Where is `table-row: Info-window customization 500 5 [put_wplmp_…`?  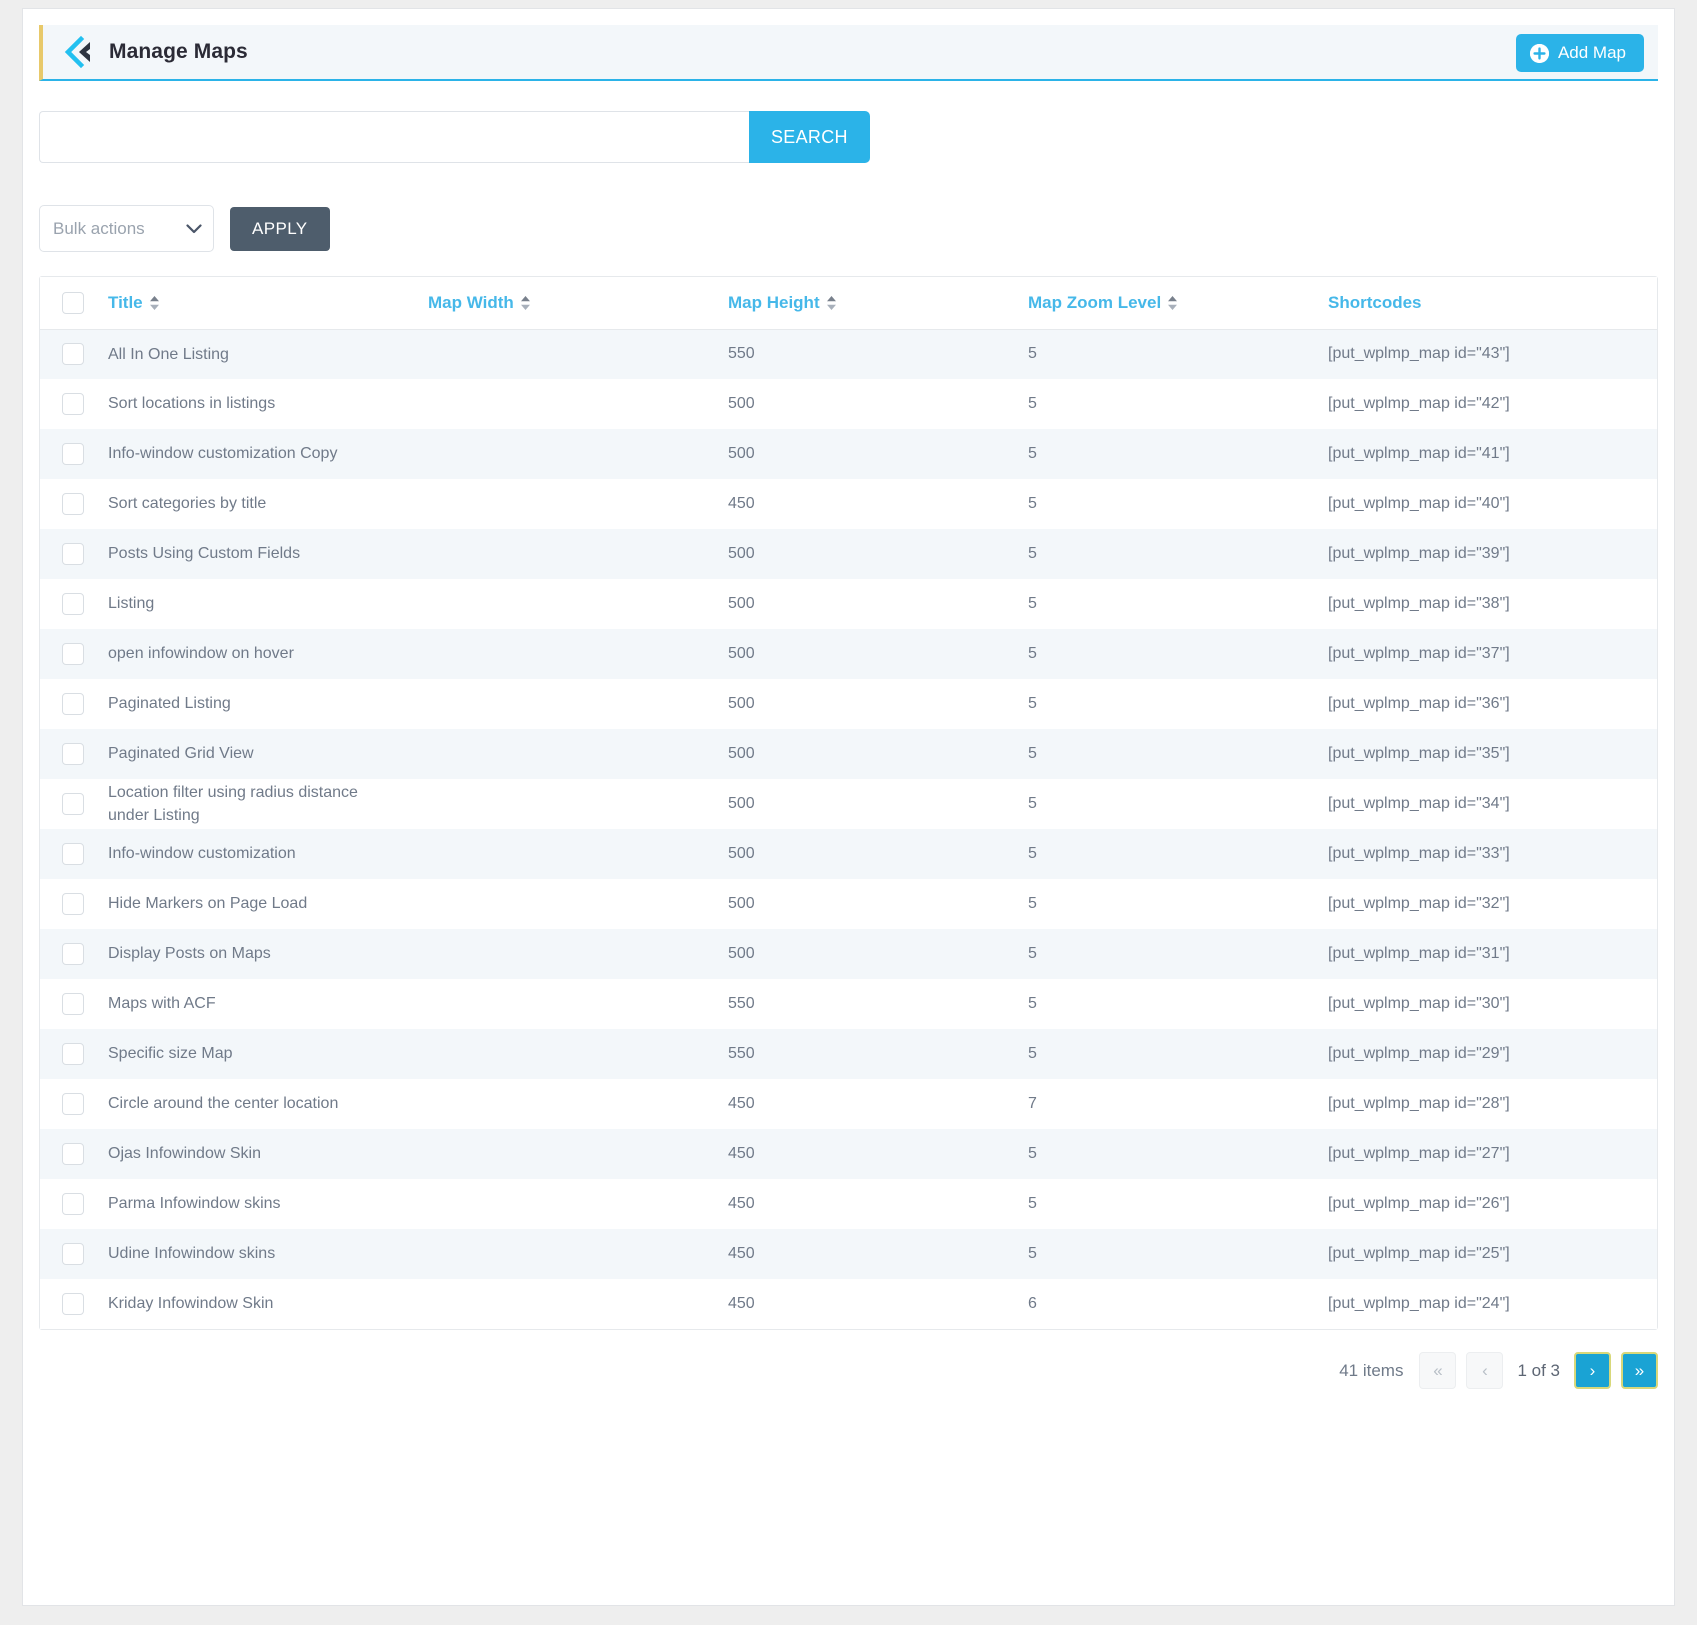 table-row: Info-window customization 500 5 [put_wplmp_… is located at coordinates (848, 854).